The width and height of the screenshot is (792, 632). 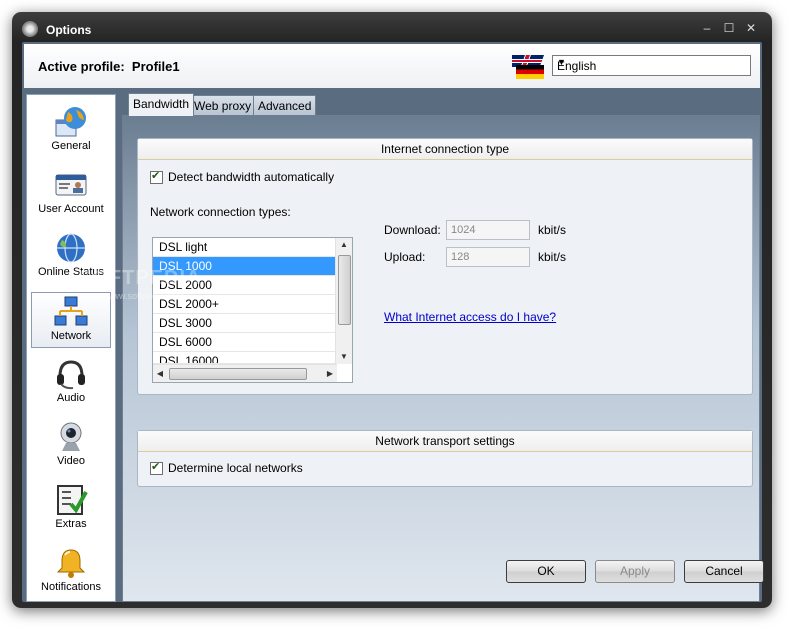 I want to click on list-item: DSL 16000, so click(x=245, y=358).